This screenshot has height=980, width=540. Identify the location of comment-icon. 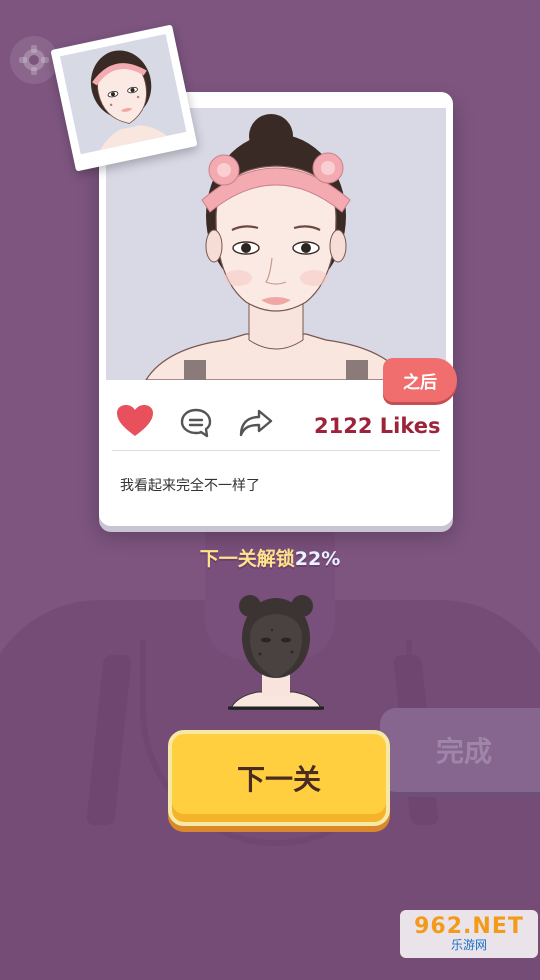
(196, 423).